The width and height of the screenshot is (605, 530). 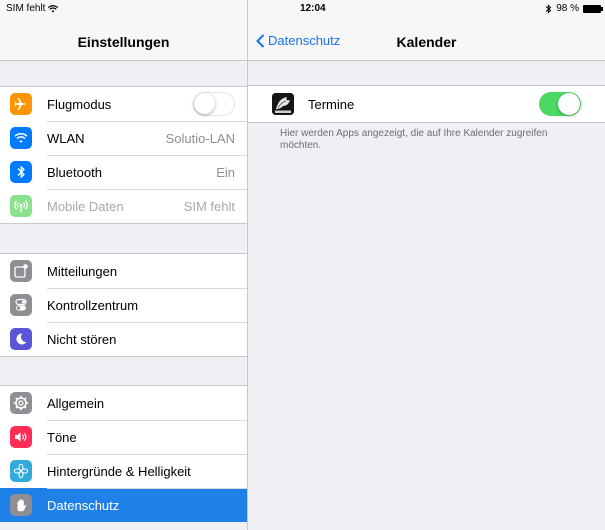 I want to click on antenna-icon, so click(x=21, y=206).